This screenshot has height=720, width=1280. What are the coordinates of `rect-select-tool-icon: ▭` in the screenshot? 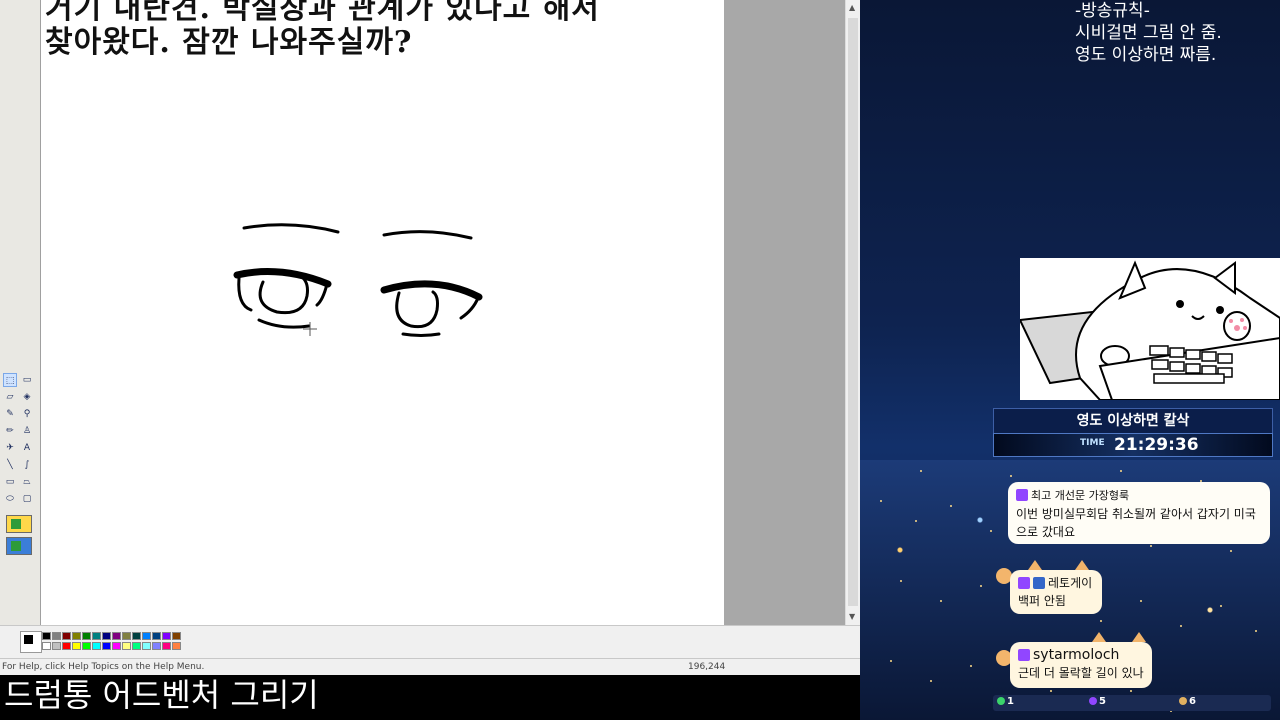 It's located at (27, 380).